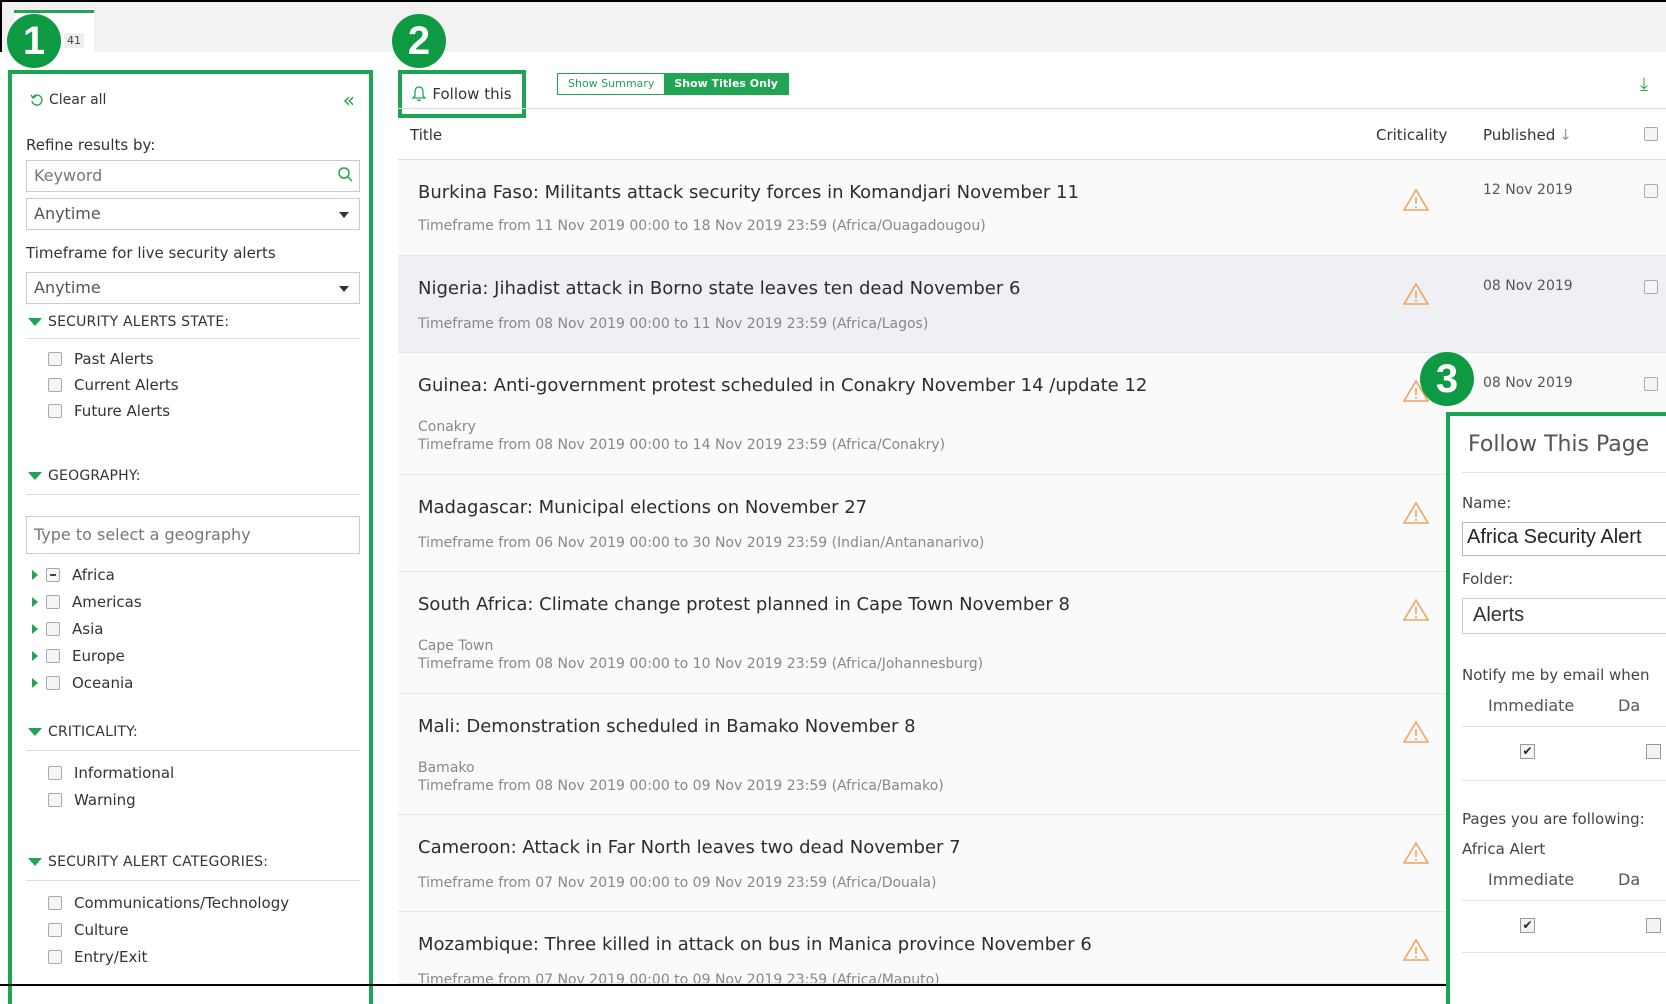  What do you see at coordinates (833, 26) in the screenshot?
I see `top-tab-bar: 41` at bounding box center [833, 26].